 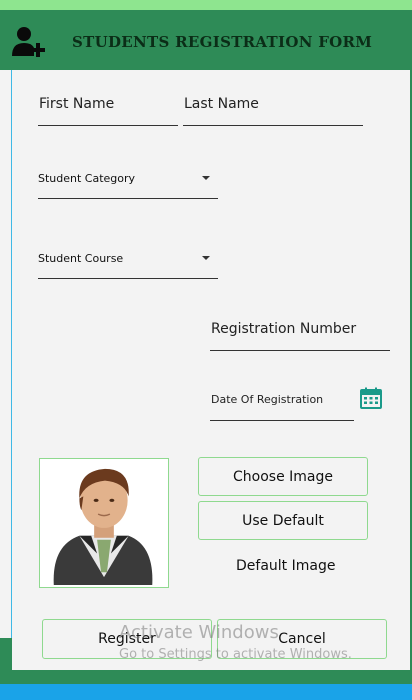 What do you see at coordinates (371, 398) in the screenshot?
I see `calendar-icon` at bounding box center [371, 398].